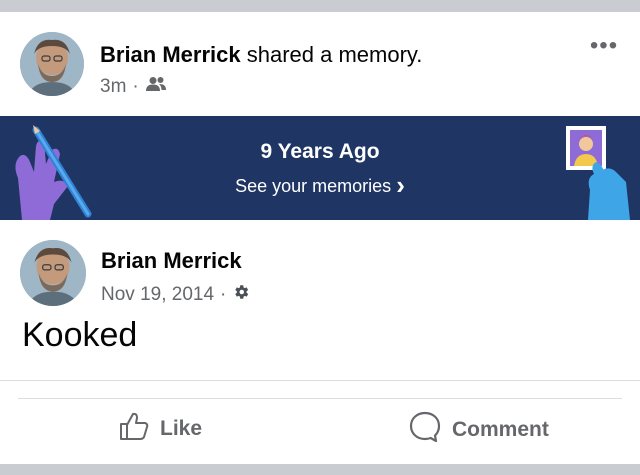  What do you see at coordinates (80, 335) in the screenshot?
I see `shared-post-text: Kooked` at bounding box center [80, 335].